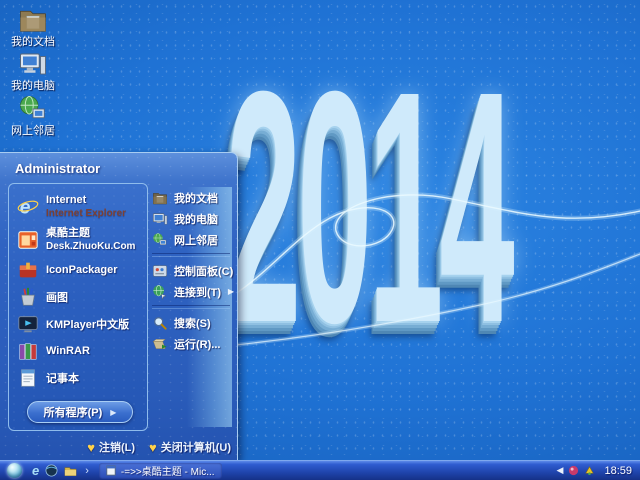 The width and height of the screenshot is (640, 480). I want to click on start-menu-footer: ♥ 注销(L) ♥ 关闭计算机(U), so click(159, 447).